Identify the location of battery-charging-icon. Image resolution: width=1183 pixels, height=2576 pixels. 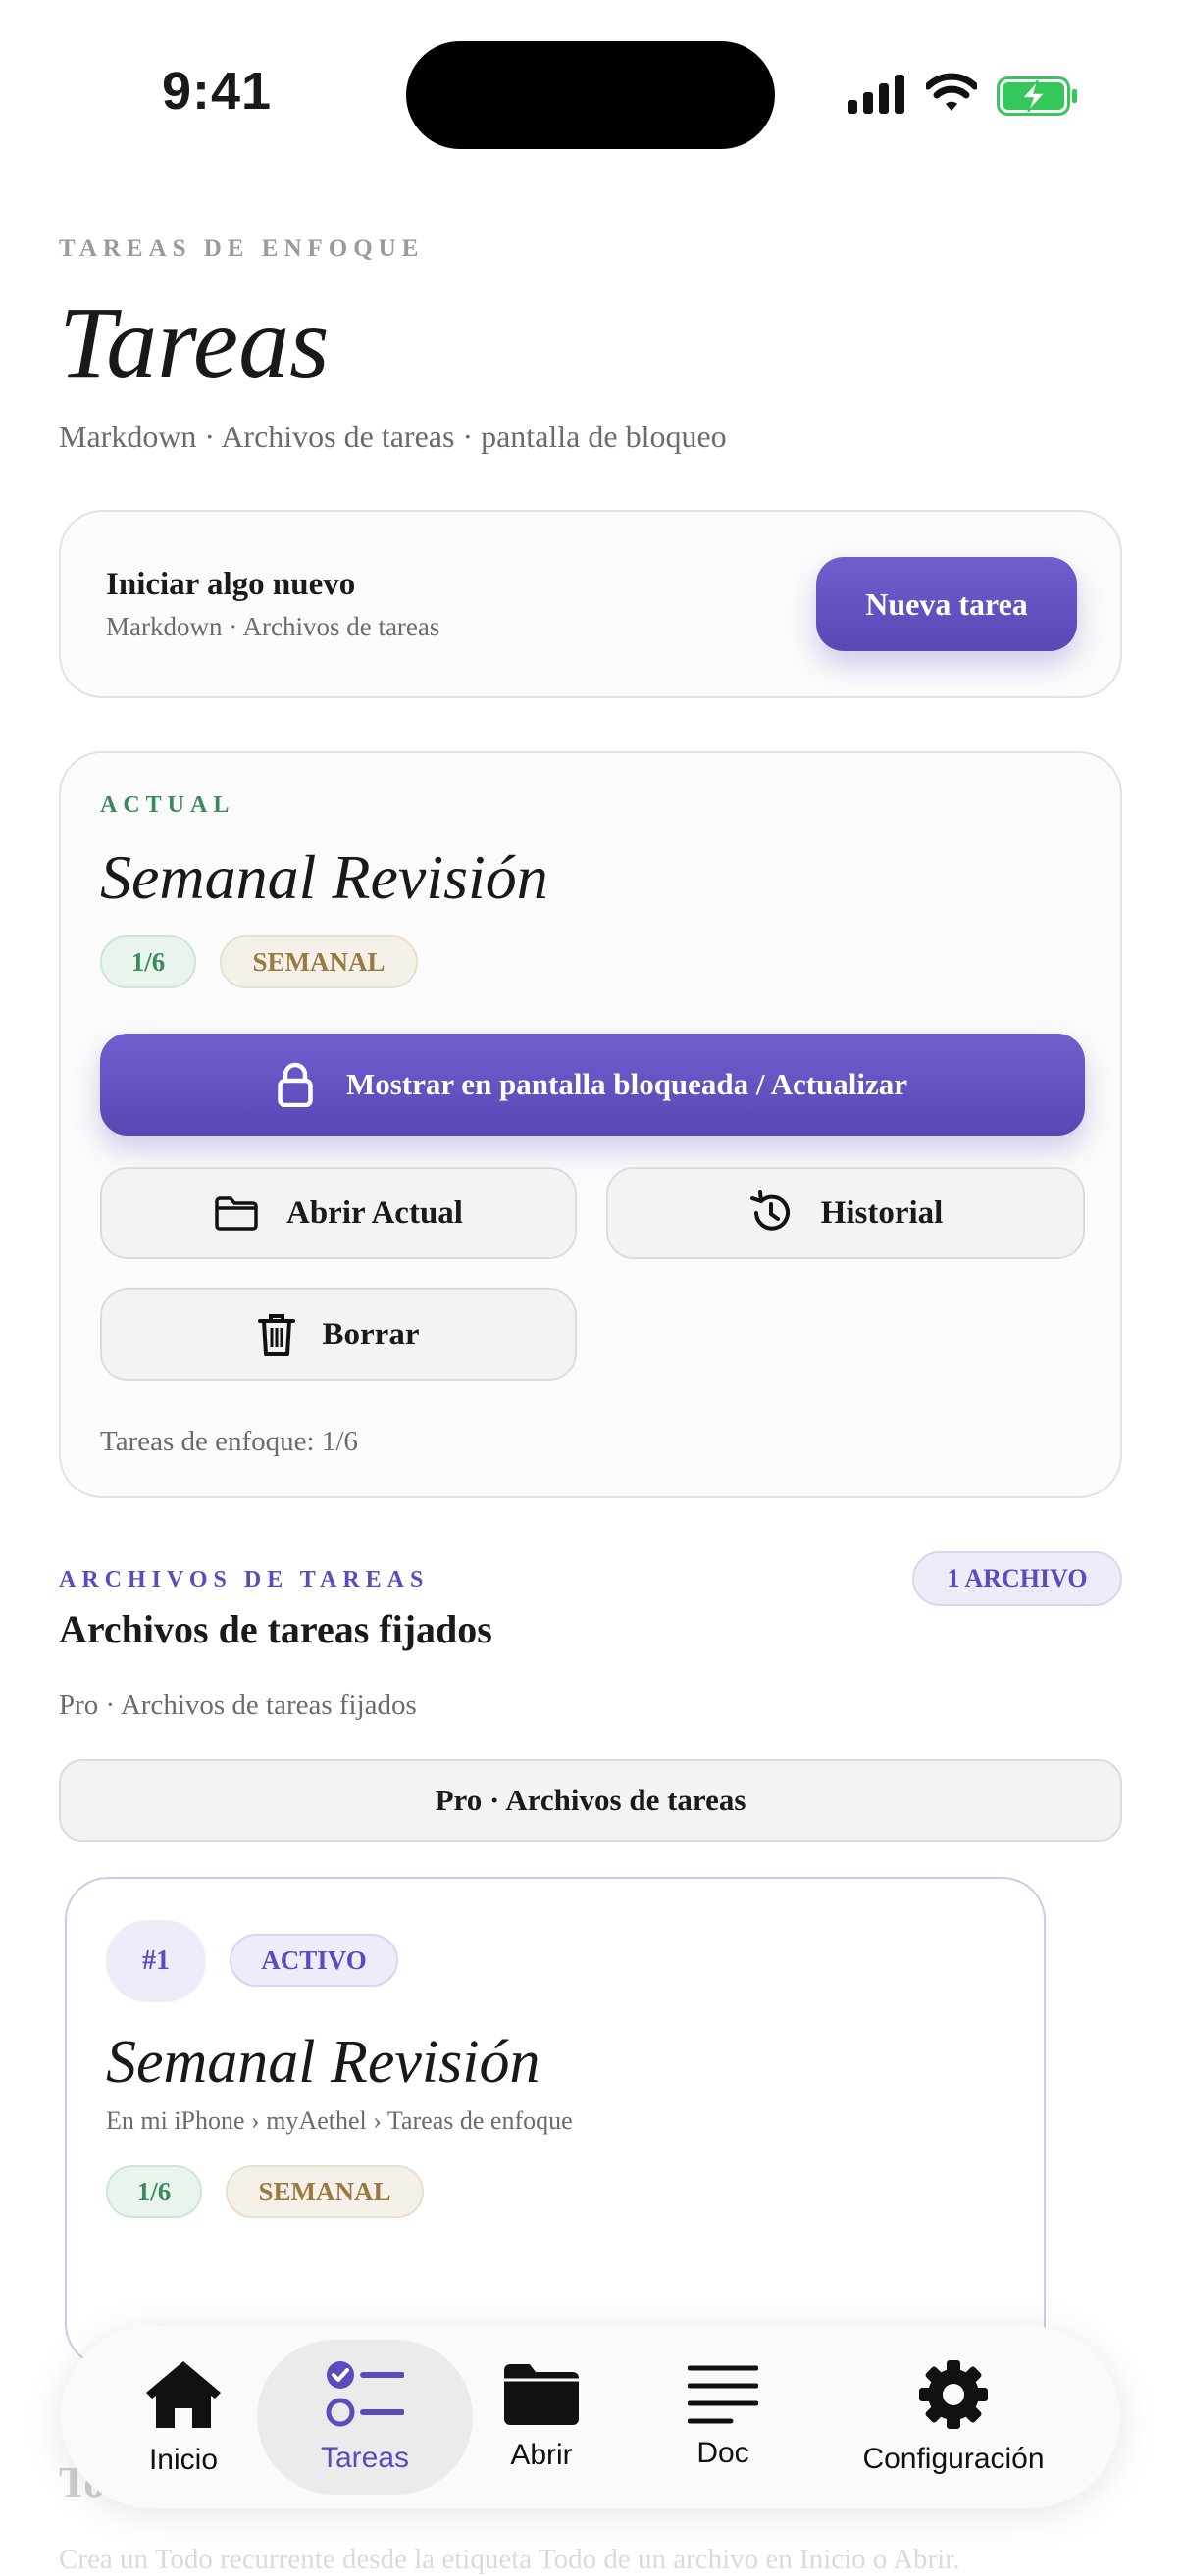
(1037, 96).